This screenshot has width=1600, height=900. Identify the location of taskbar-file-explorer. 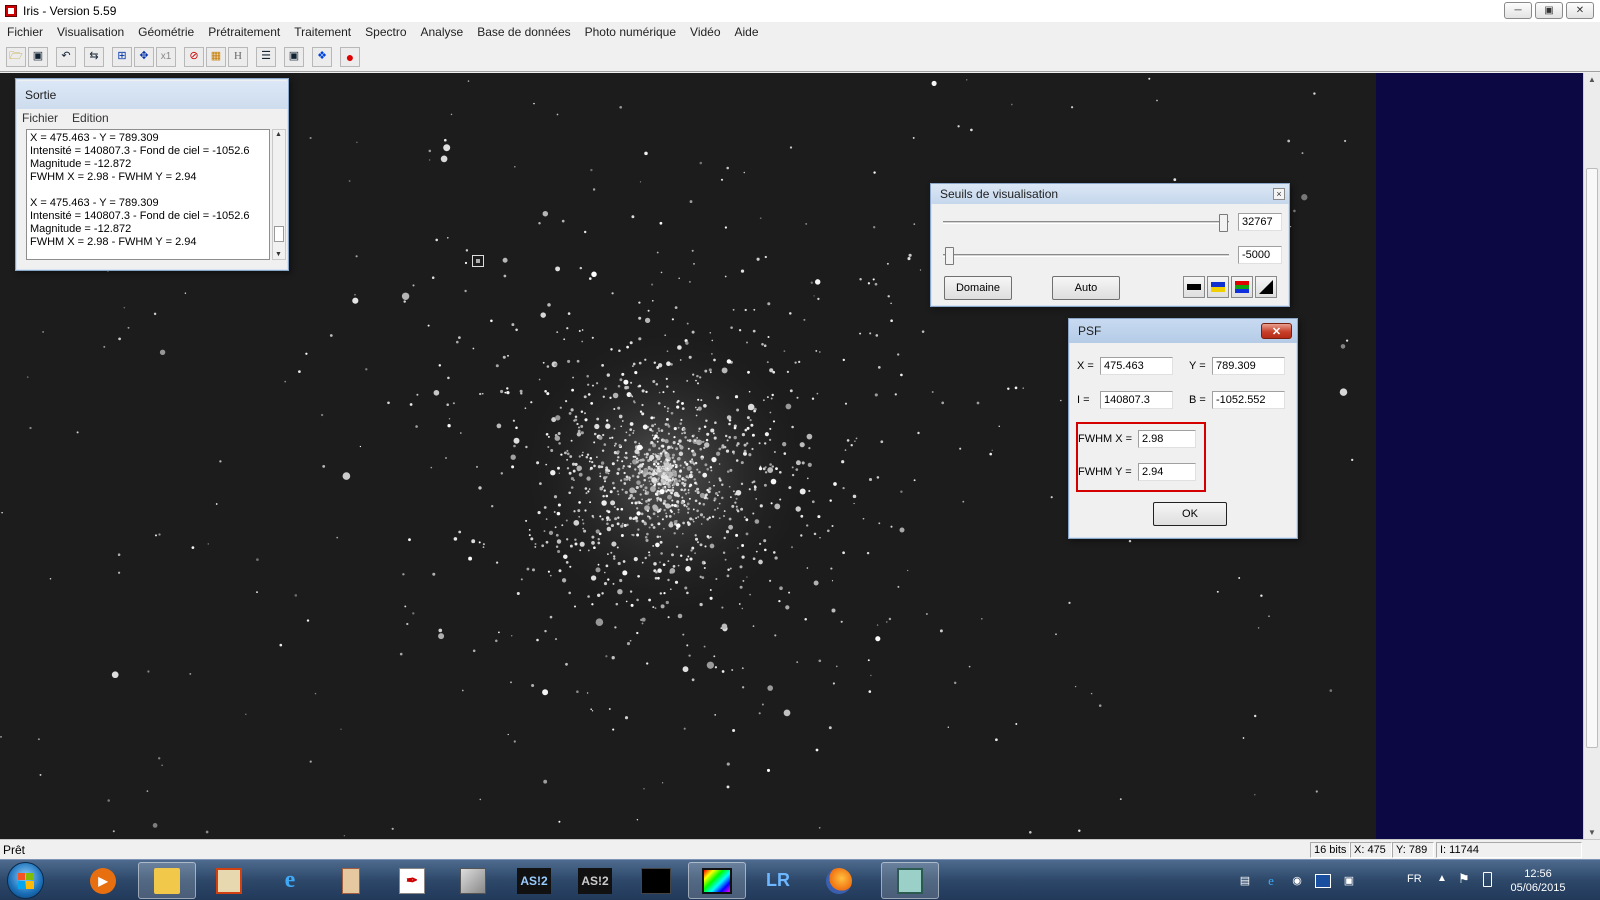
(167, 880).